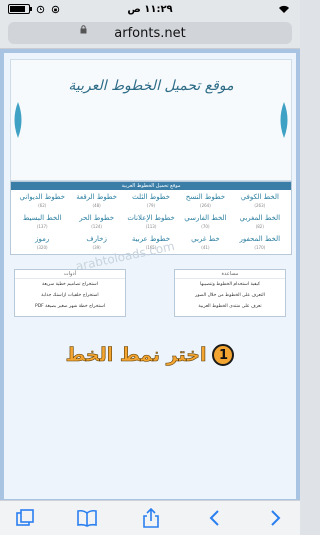 This screenshot has height=535, width=320. I want to click on help-box-title: مساعدة, so click(230, 274).